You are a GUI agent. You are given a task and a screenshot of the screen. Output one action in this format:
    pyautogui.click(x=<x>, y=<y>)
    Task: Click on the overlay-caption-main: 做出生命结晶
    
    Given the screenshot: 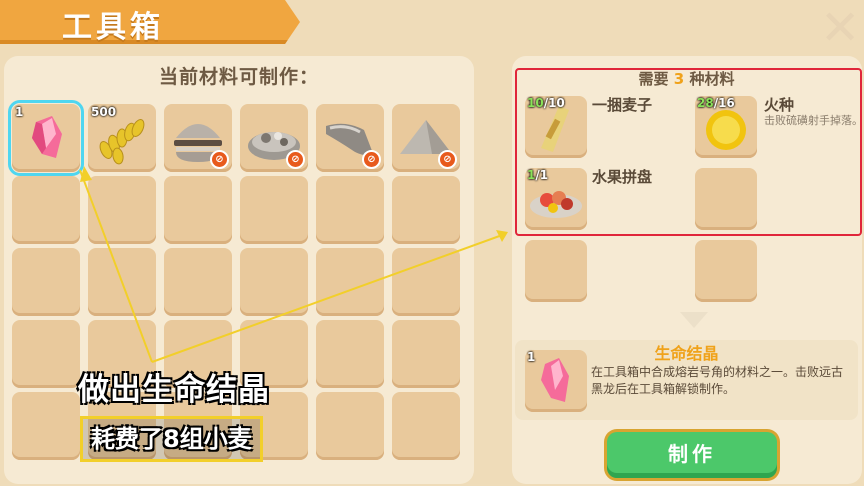 What is the action you would take?
    pyautogui.click(x=174, y=390)
    